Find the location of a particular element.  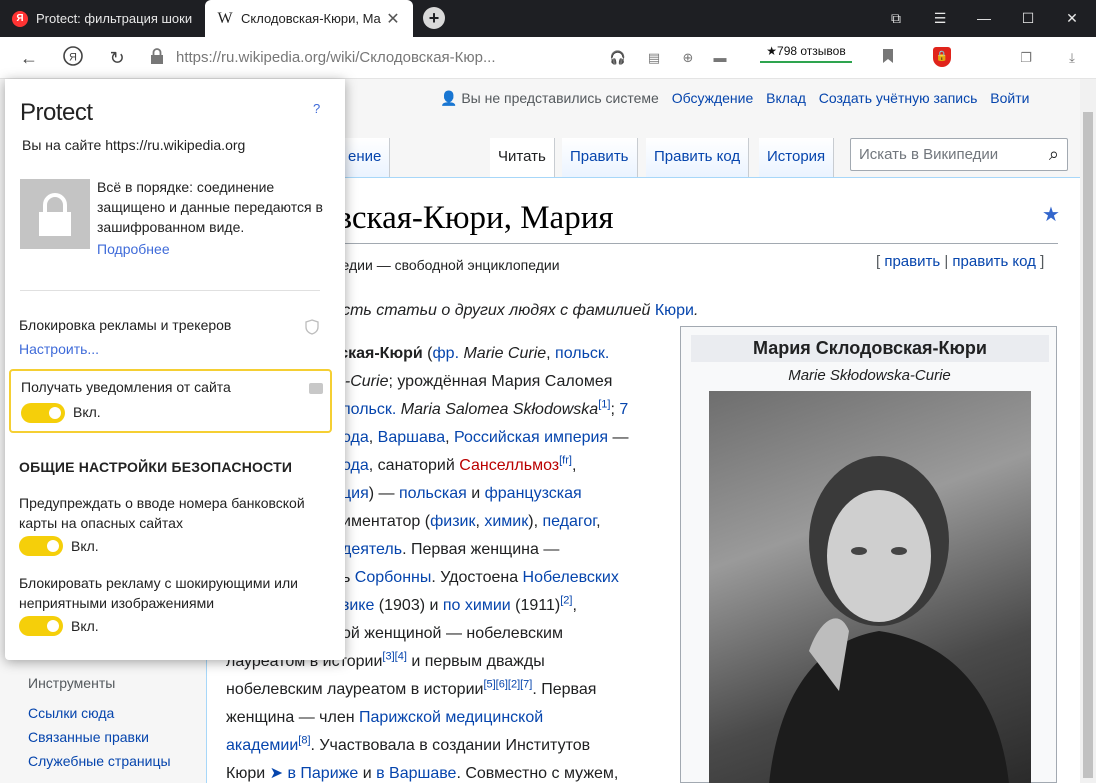

chat-bubble-icon is located at coordinates (316, 388).